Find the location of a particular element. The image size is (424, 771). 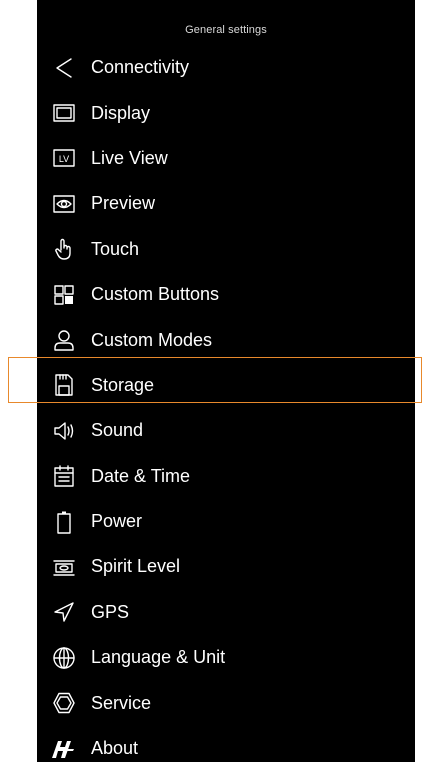

user-icon is located at coordinates (64, 340).